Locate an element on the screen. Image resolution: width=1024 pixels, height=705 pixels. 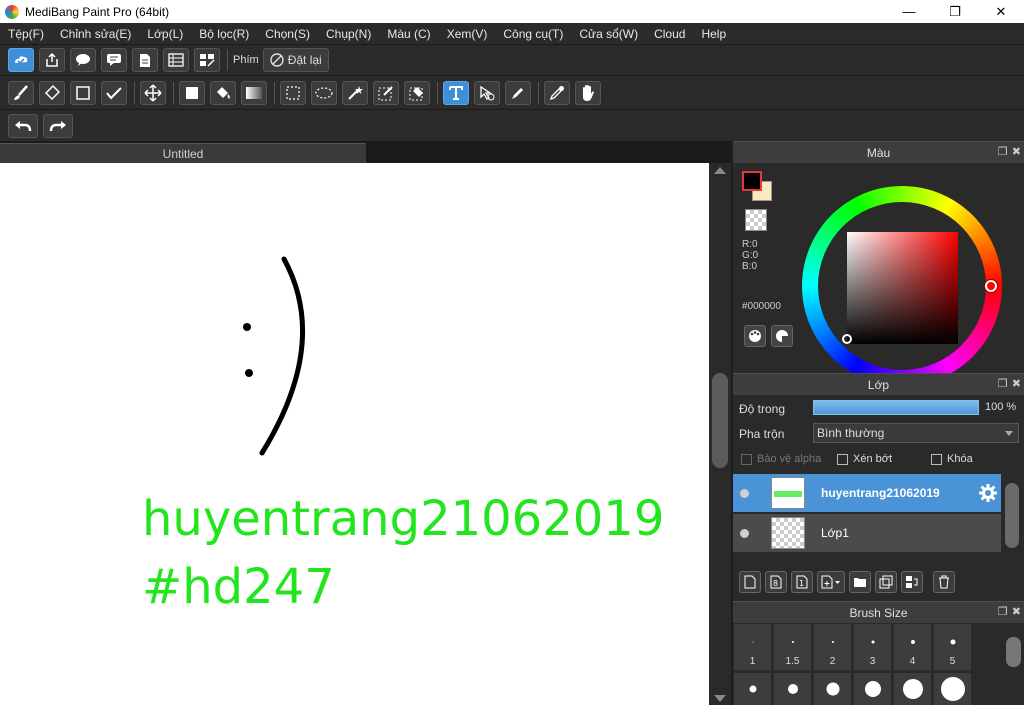
text-tool-icon is located at coordinates (456, 92).